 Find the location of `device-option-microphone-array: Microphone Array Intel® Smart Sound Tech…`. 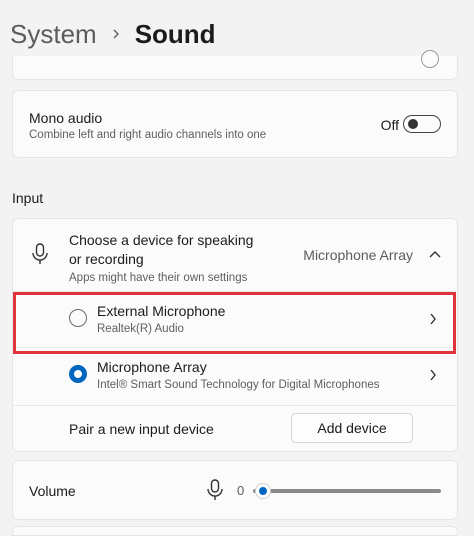

device-option-microphone-array: Microphone Array Intel® Smart Sound Tech… is located at coordinates (235, 376).